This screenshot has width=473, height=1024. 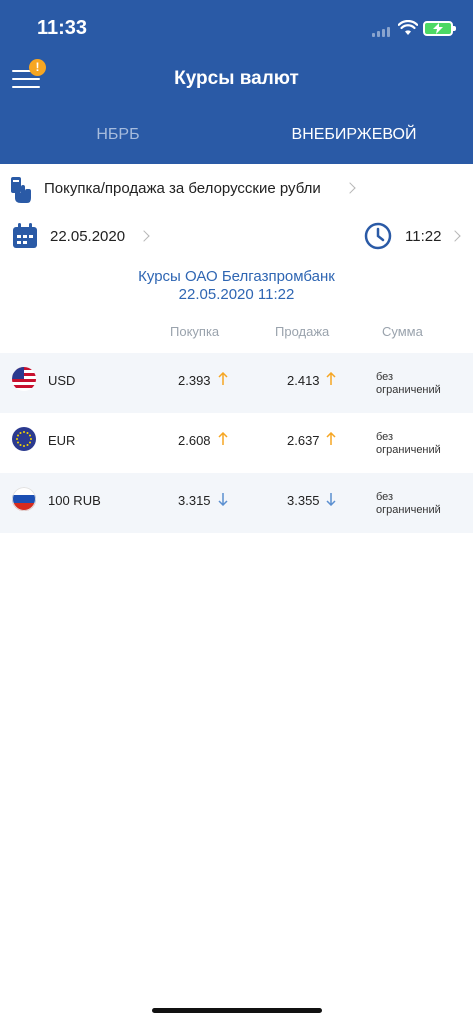 I want to click on currency-code: EUR, so click(x=62, y=440).